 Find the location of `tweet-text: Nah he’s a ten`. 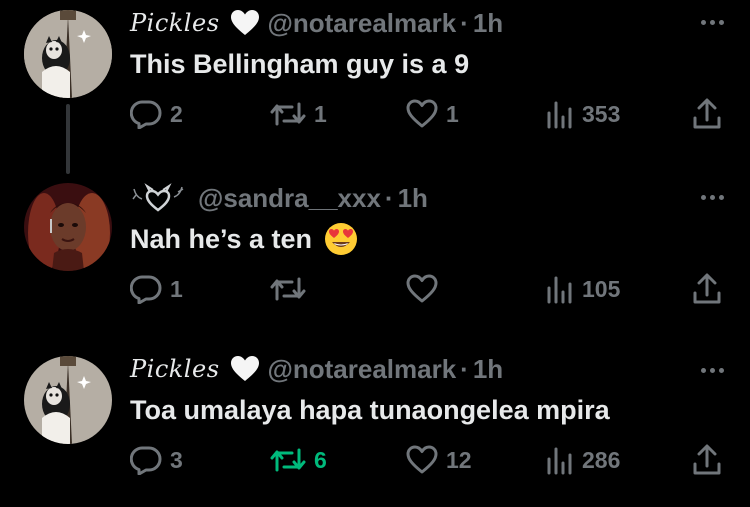

tweet-text: Nah he’s a ten is located at coordinates (221, 238).